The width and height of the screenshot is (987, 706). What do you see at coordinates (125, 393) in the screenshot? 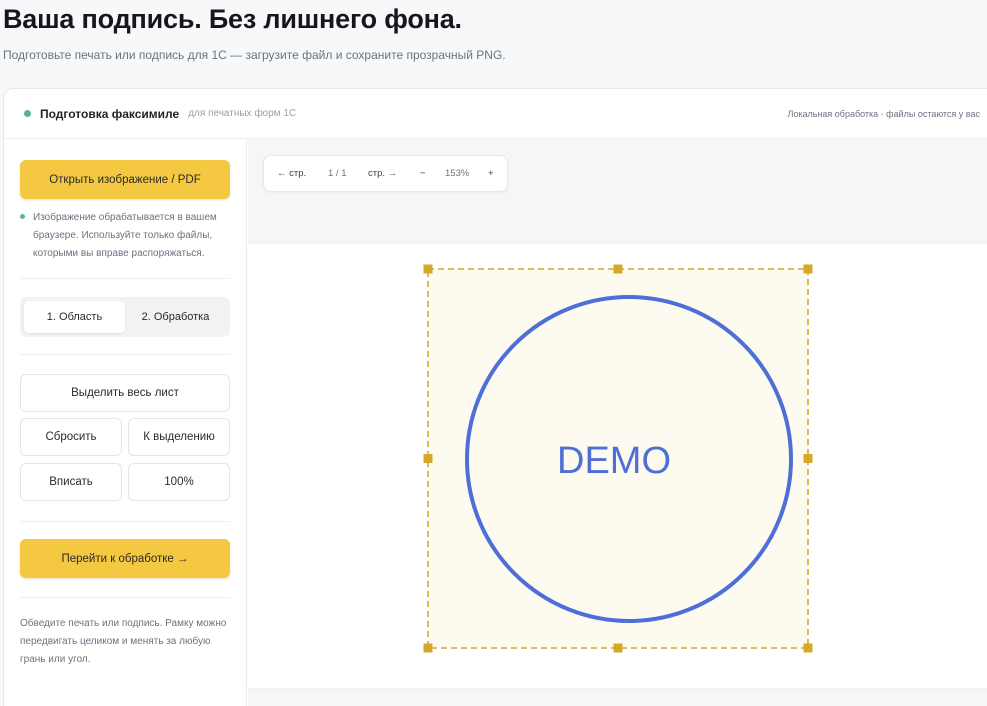
I see `select-all-button: Выделить весь лист` at bounding box center [125, 393].